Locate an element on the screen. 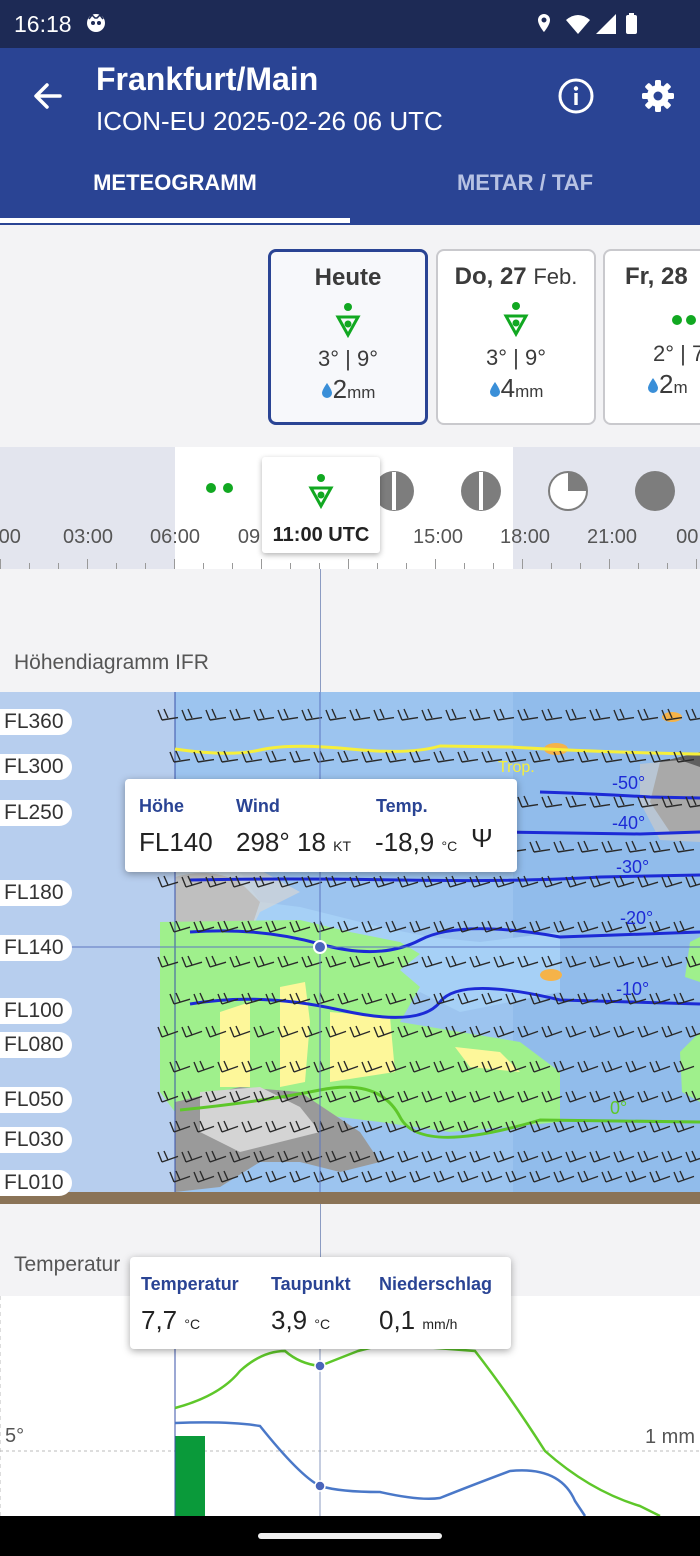 The height and width of the screenshot is (1556, 700). day-card-title: Do, 27 is located at coordinates (490, 276).